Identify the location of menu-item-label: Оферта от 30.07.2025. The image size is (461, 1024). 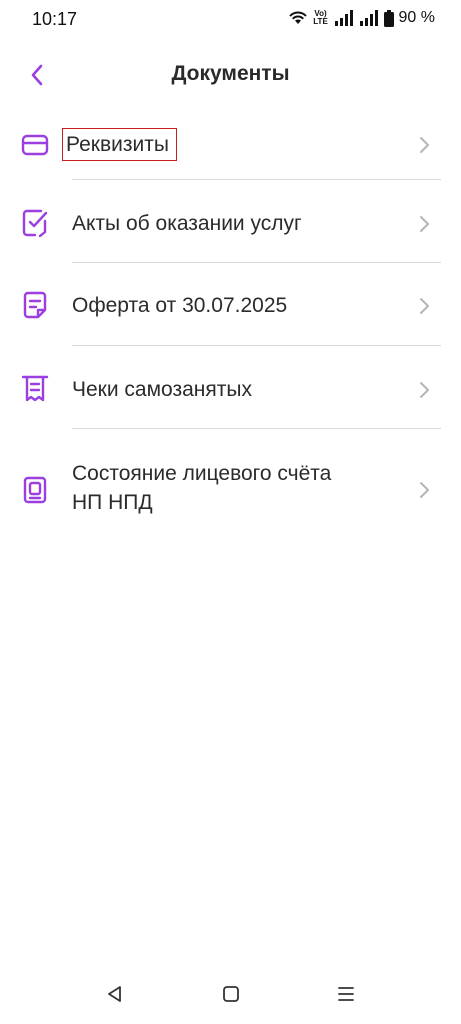
(180, 305).